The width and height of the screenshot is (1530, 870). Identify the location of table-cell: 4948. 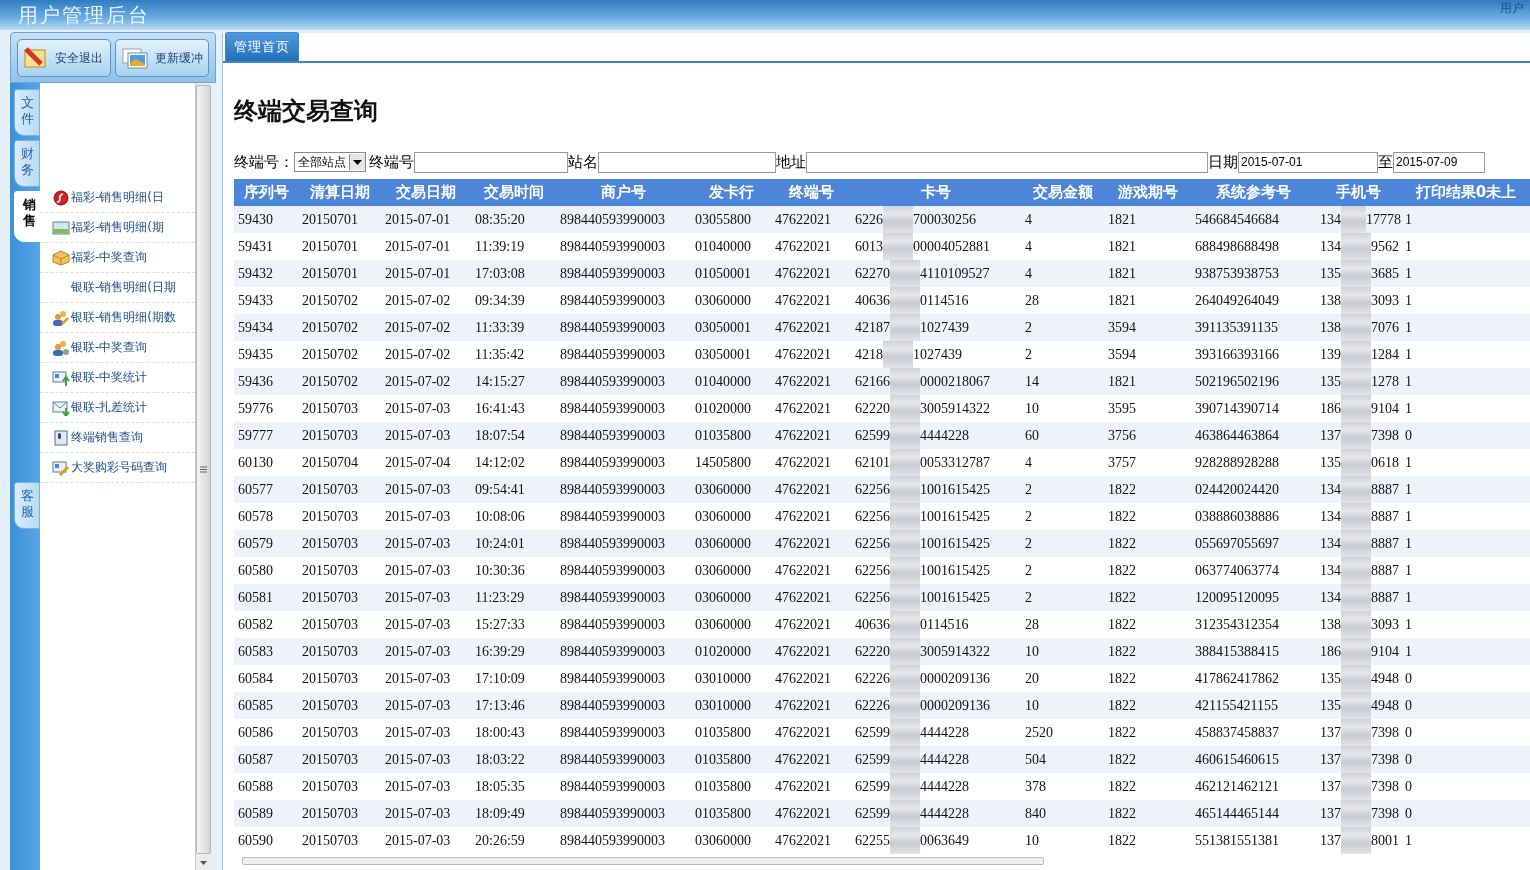
(1385, 705).